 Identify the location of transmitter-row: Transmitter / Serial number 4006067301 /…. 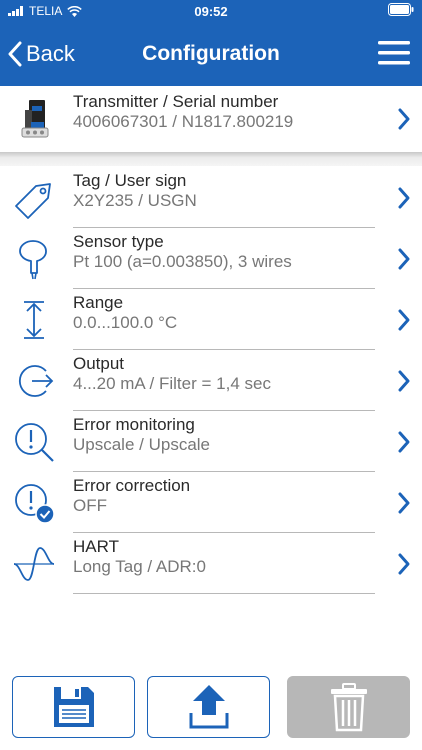
(211, 119).